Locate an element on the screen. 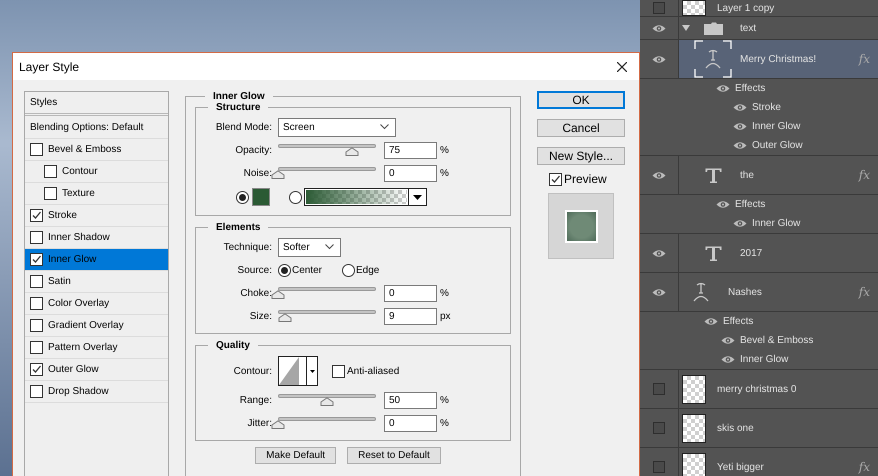 The image size is (878, 476). style-label: Contour is located at coordinates (80, 171).